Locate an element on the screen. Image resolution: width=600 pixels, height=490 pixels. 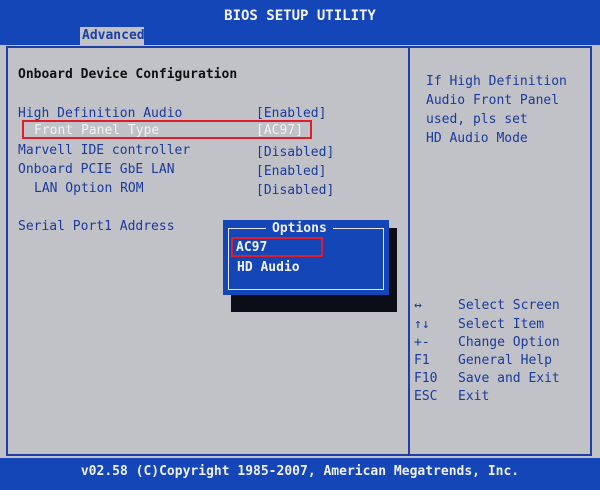
key-select-screen-label: Select Screen is located at coordinates (509, 305).